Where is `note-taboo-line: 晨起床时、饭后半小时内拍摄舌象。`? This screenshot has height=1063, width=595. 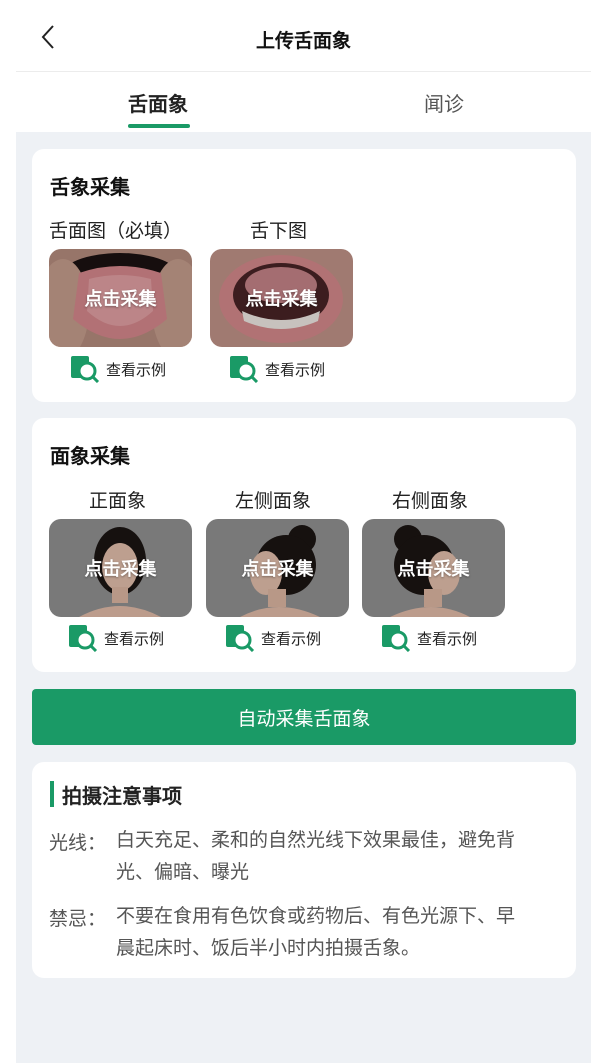
note-taboo-line: 晨起床时、饭后半小时内拍摄舌象。 is located at coordinates (268, 948).